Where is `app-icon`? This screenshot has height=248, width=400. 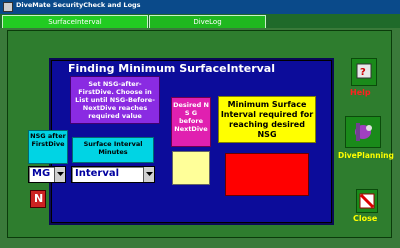 app-icon is located at coordinates (8, 7).